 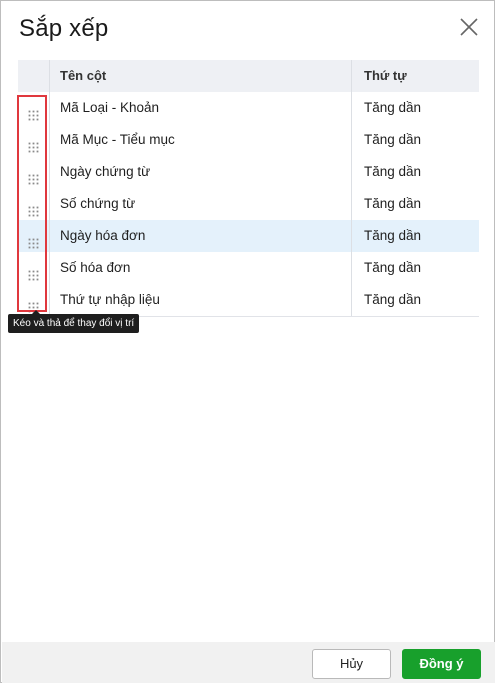 What do you see at coordinates (200, 236) in the screenshot?
I see `row-column-name: Ngày hóa đơn` at bounding box center [200, 236].